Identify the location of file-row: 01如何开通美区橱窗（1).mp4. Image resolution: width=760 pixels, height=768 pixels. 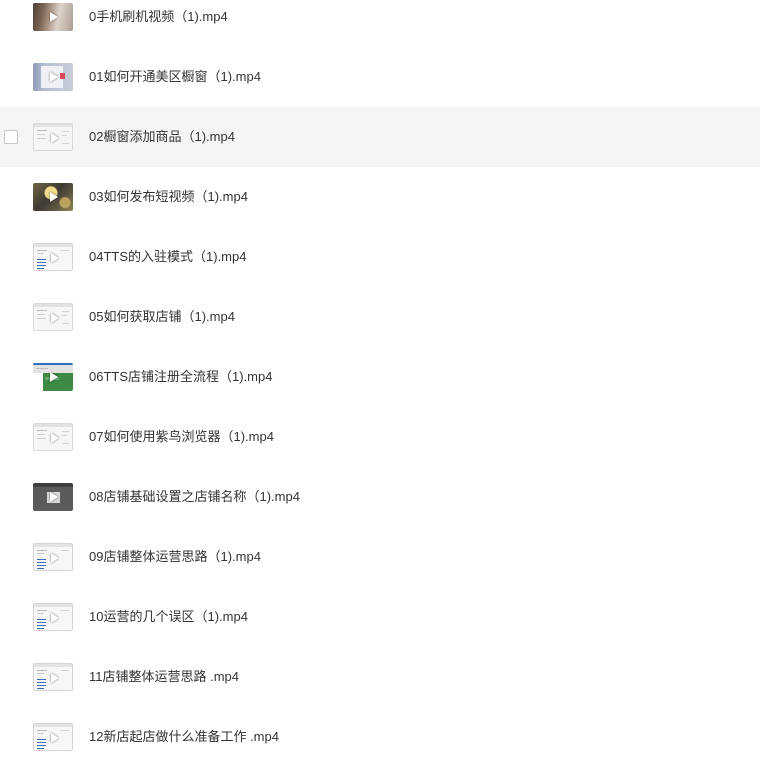
(380, 77).